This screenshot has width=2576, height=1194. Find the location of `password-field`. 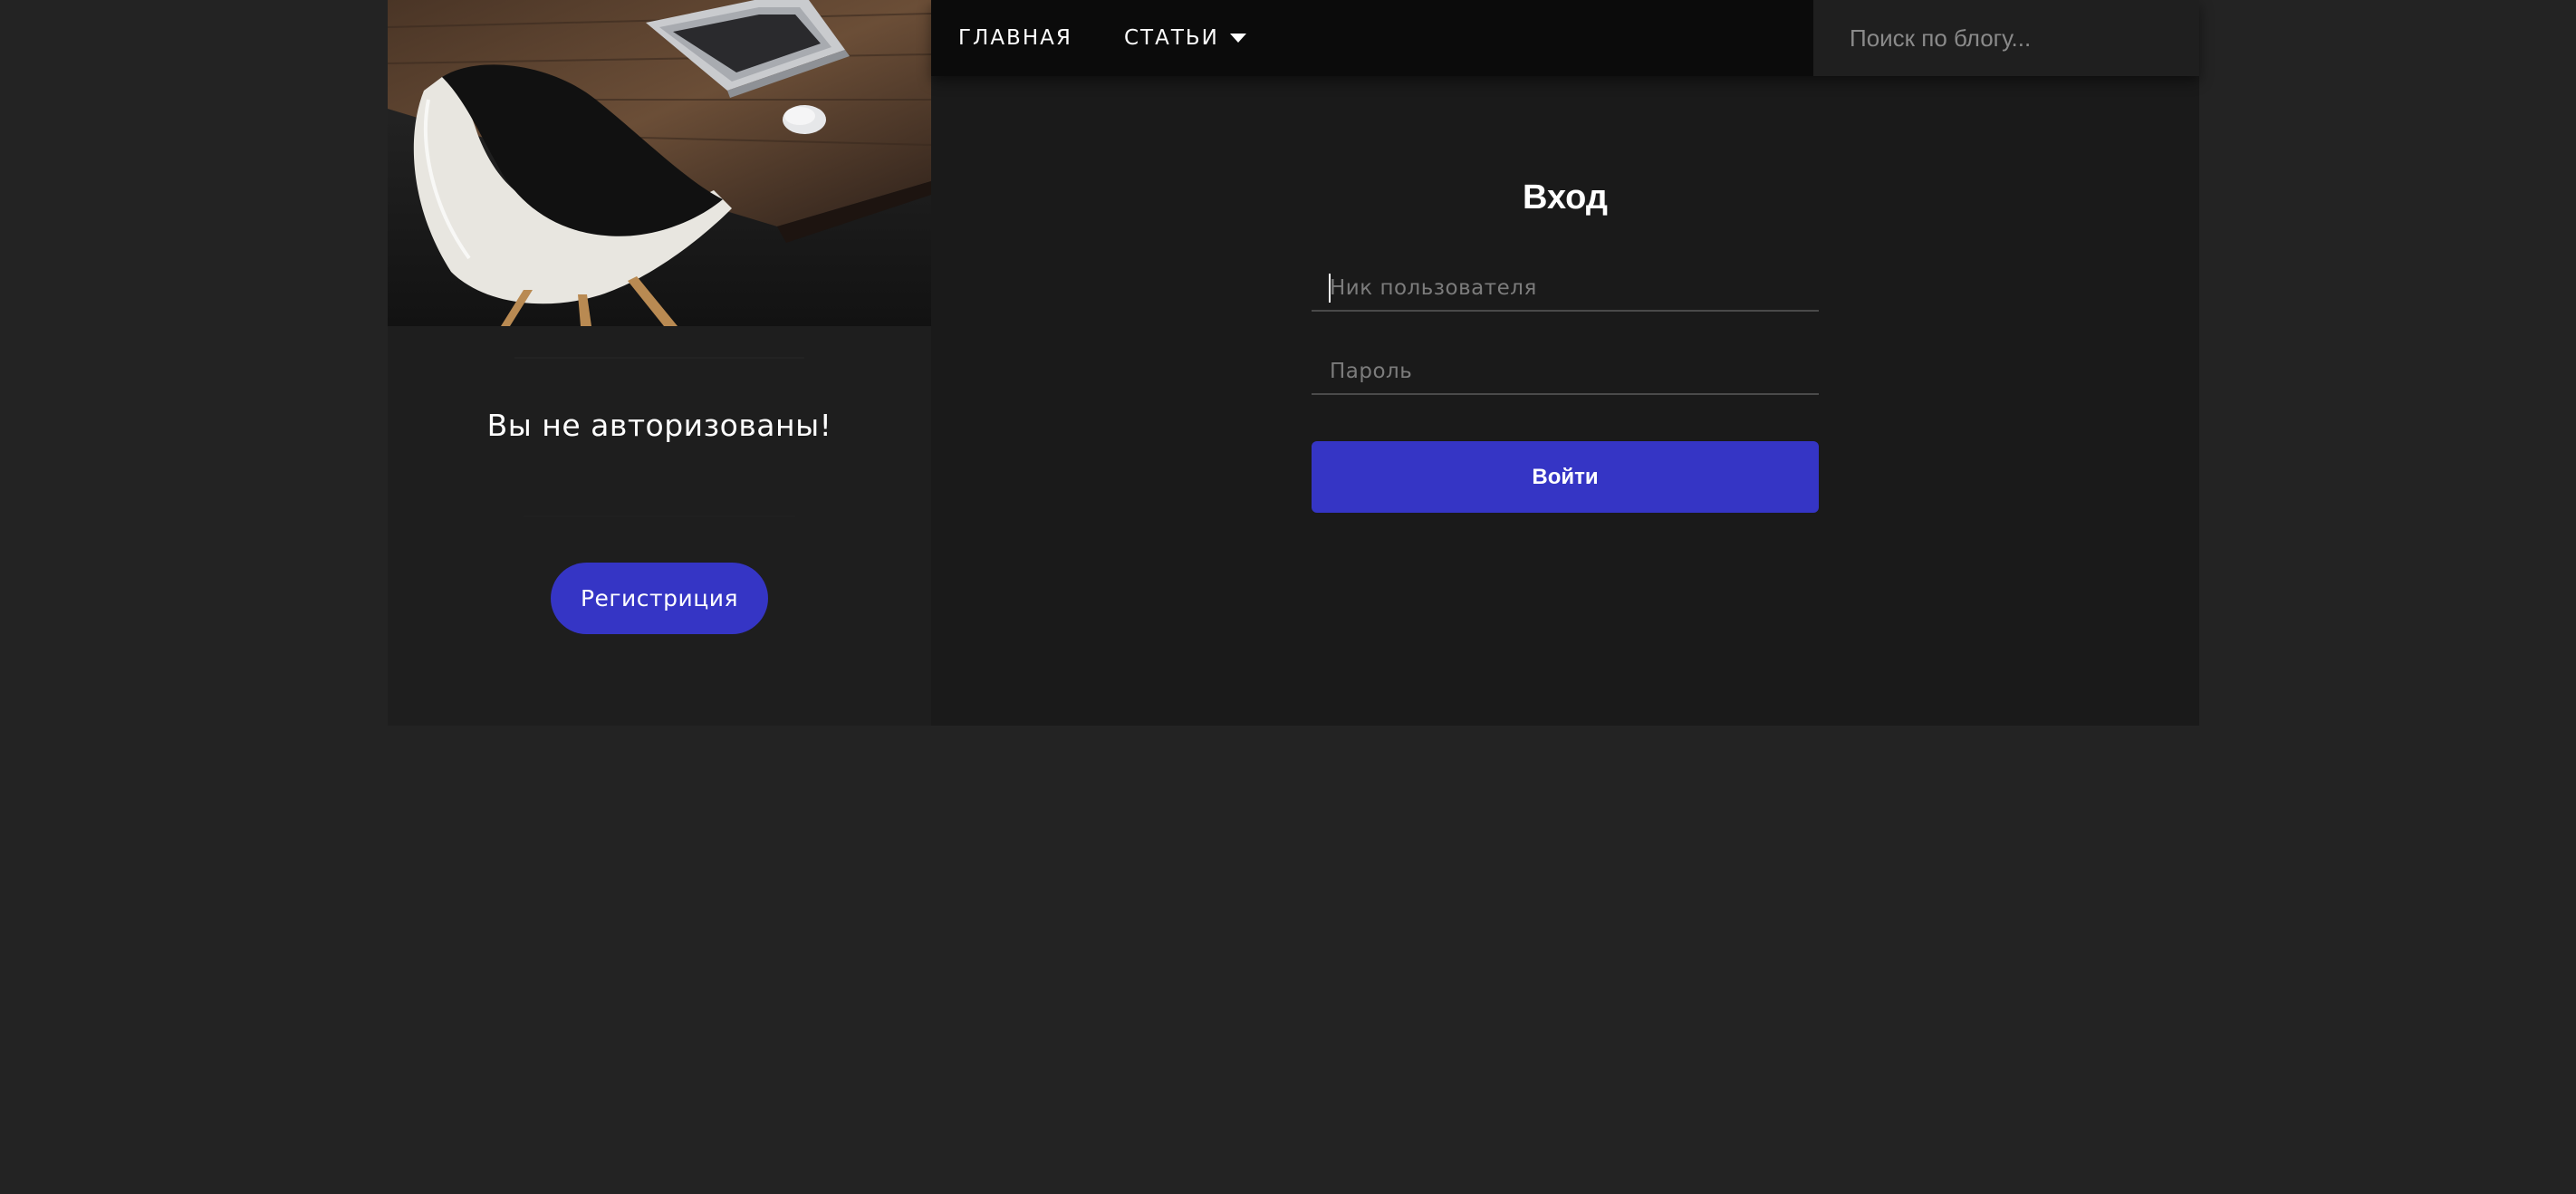

password-field is located at coordinates (1565, 373).